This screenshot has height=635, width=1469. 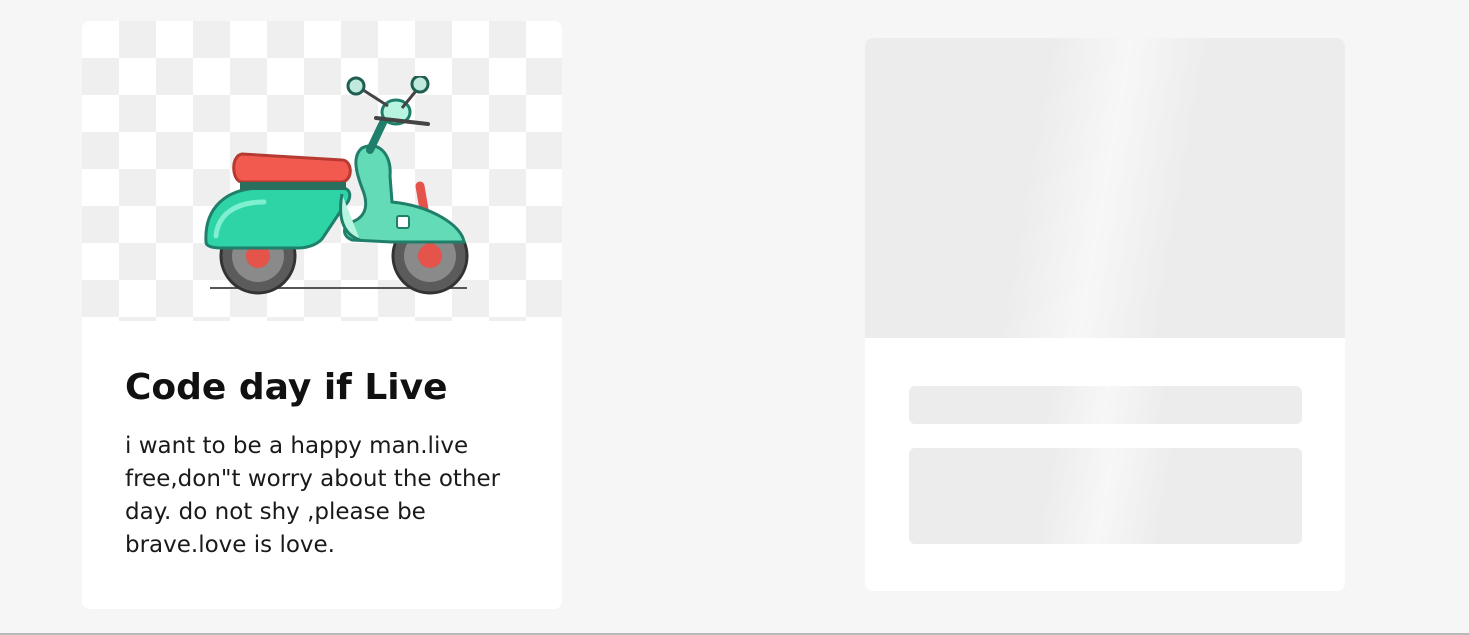 What do you see at coordinates (336, 185) in the screenshot?
I see `scooter-icon` at bounding box center [336, 185].